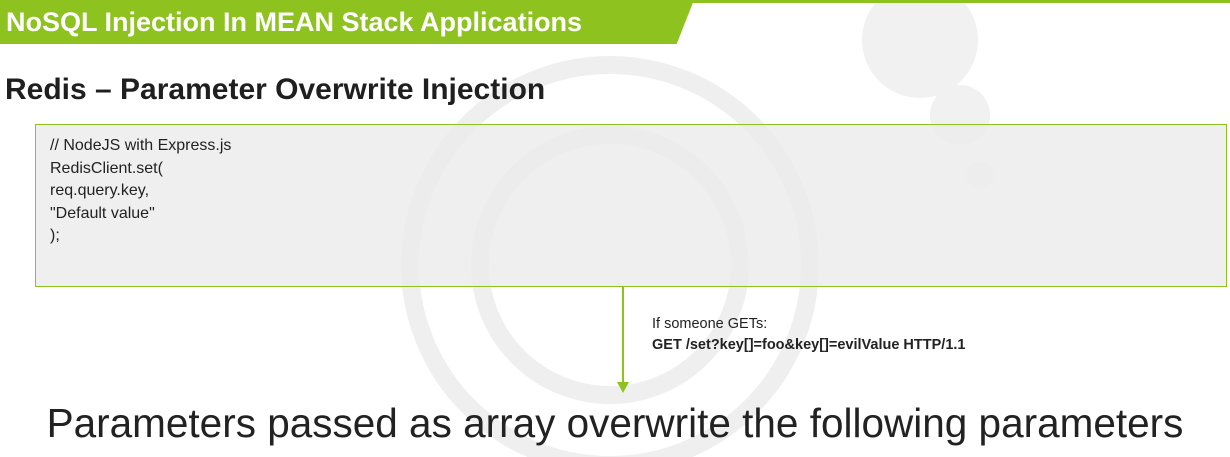 Image resolution: width=1230 pixels, height=457 pixels. Describe the element at coordinates (55, 235) in the screenshot. I see `code-line: );` at that location.